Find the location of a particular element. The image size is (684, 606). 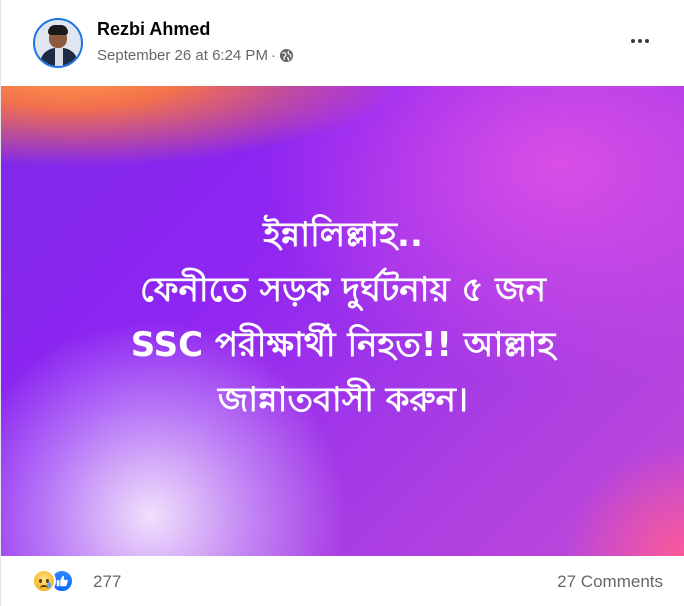

post-timestamp: September 26 at 6:24 PM is located at coordinates (182, 55).